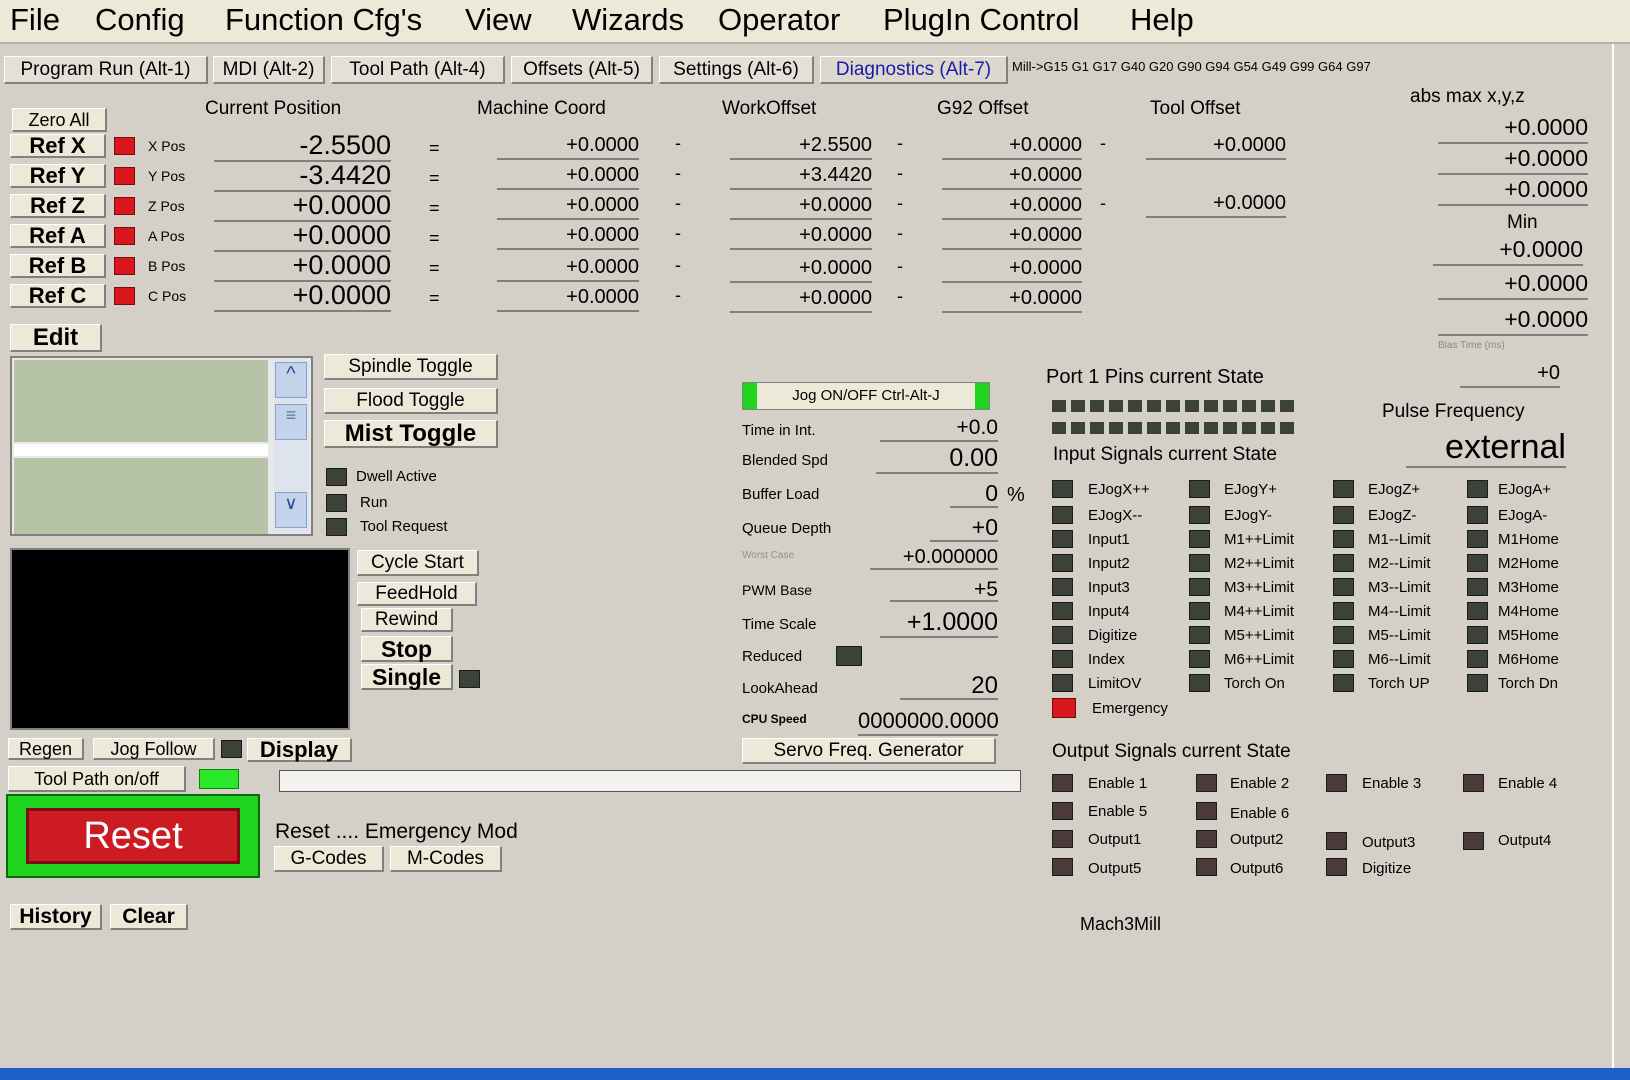 The image size is (1630, 1080). I want to click on minus-sign: -, so click(678, 295).